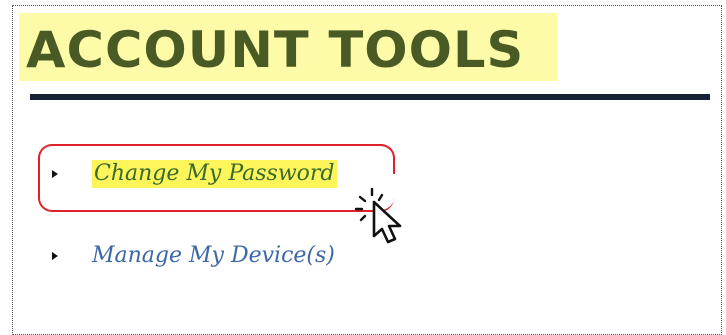 The height and width of the screenshot is (335, 726). Describe the element at coordinates (387, 218) in the screenshot. I see `click-cursor-icon` at that location.